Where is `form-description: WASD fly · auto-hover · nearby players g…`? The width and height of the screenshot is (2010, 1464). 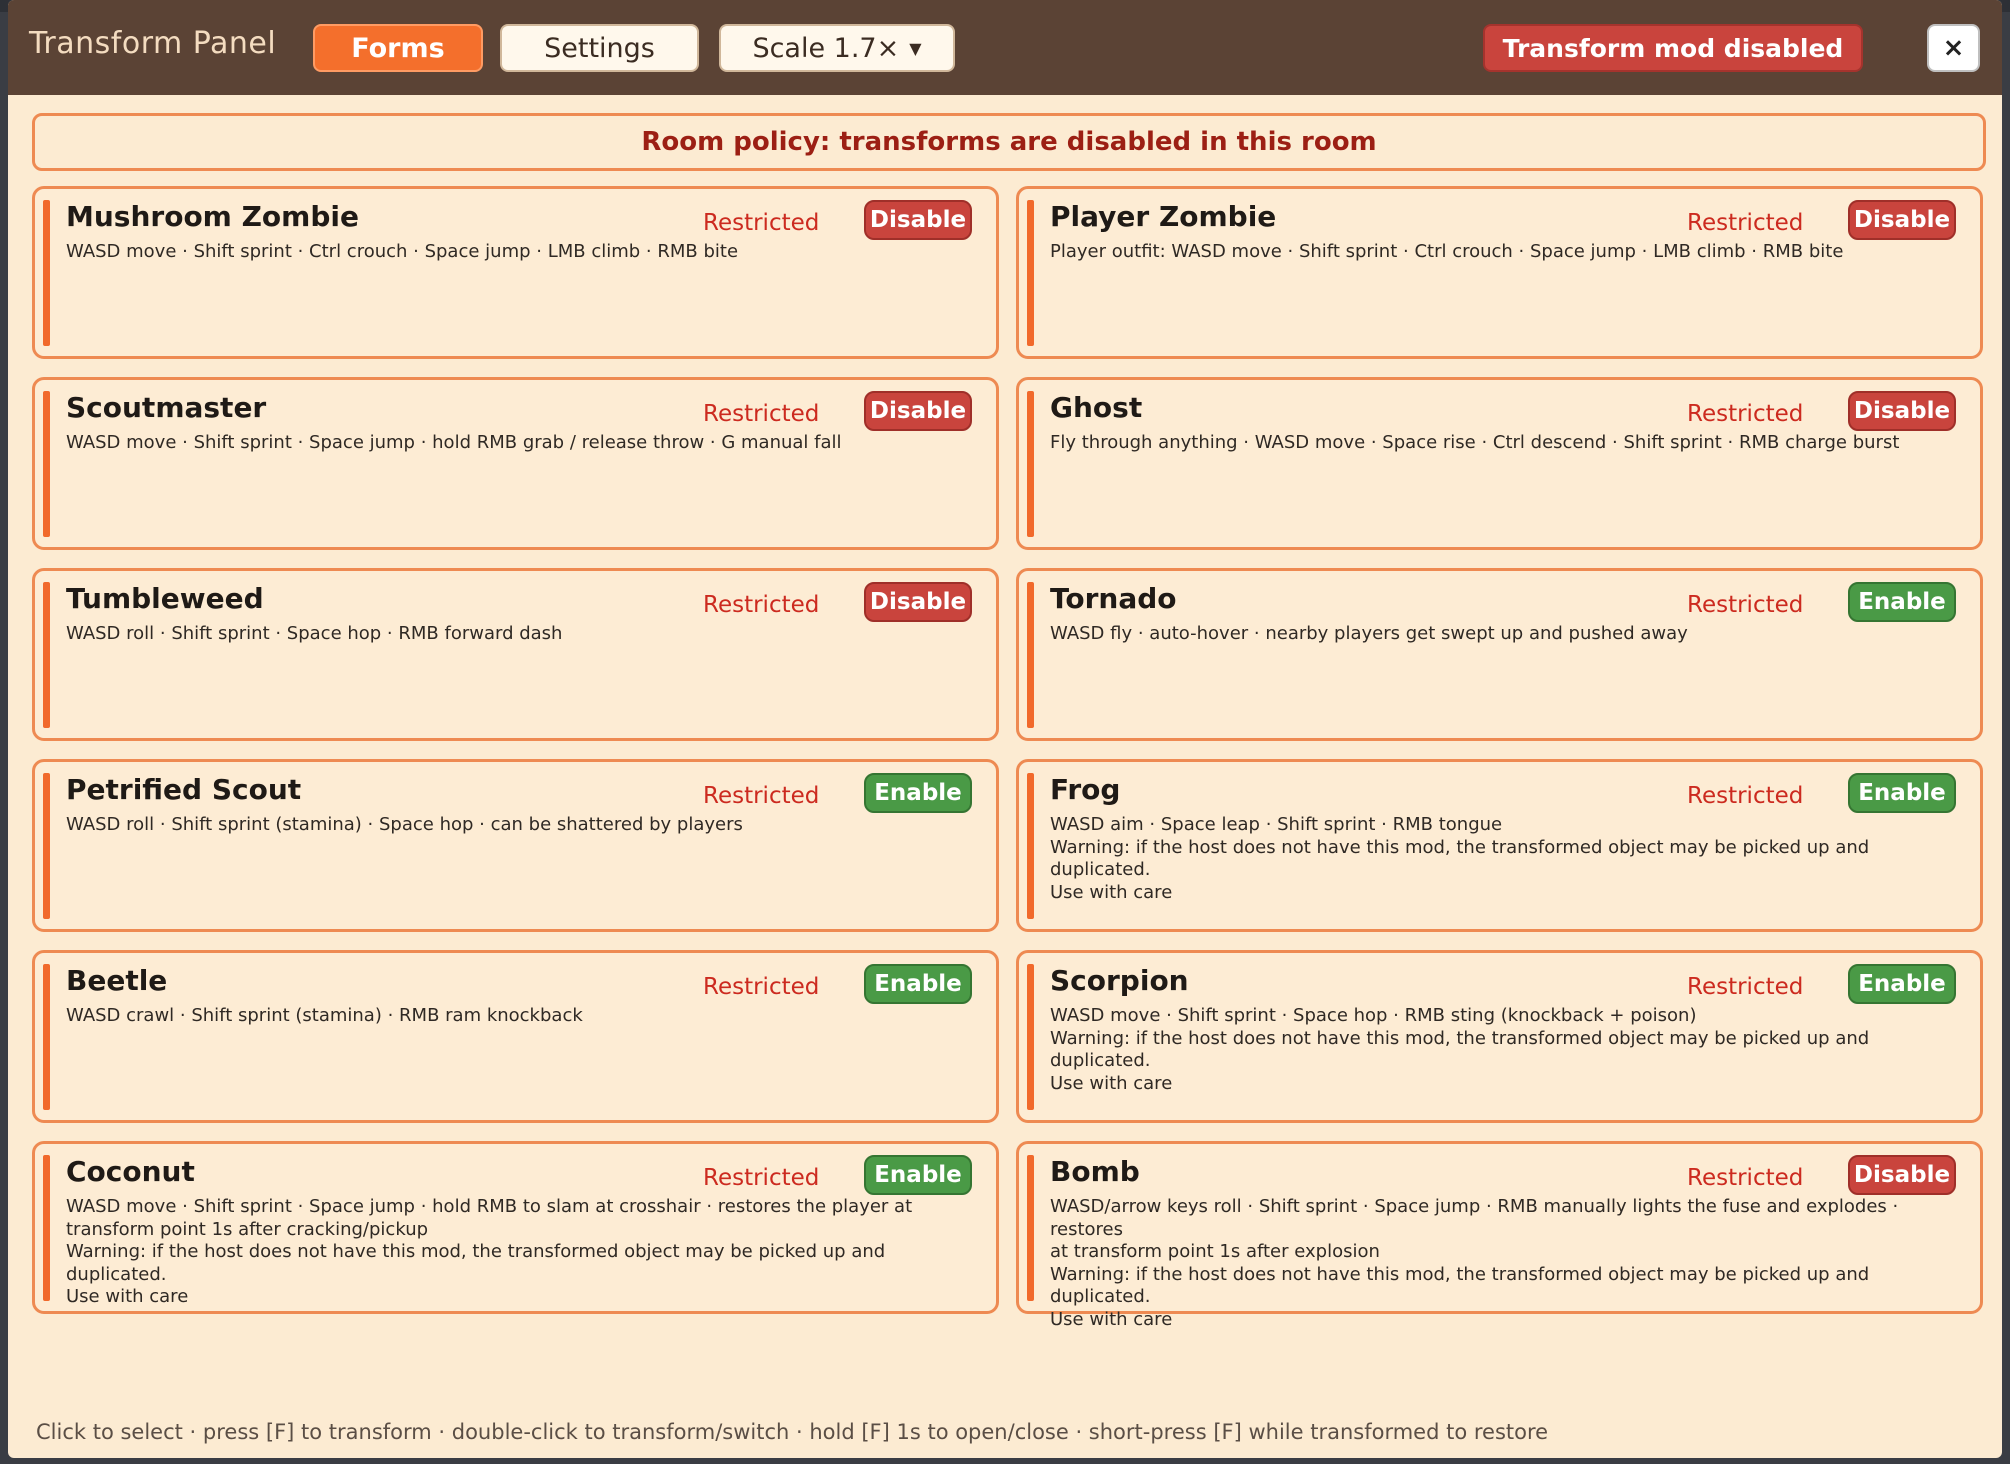
form-description: WASD fly · auto-hover · nearby players g… is located at coordinates (1369, 633).